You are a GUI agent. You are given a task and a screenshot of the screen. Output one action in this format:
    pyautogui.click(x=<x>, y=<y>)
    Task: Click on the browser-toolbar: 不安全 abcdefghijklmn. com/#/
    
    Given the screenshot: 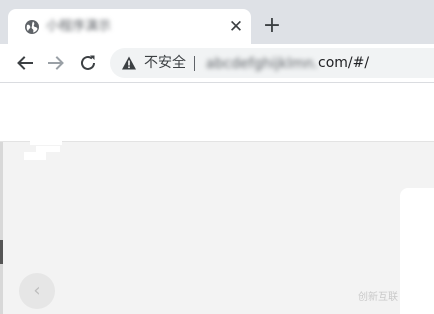 What is the action you would take?
    pyautogui.click(x=217, y=63)
    